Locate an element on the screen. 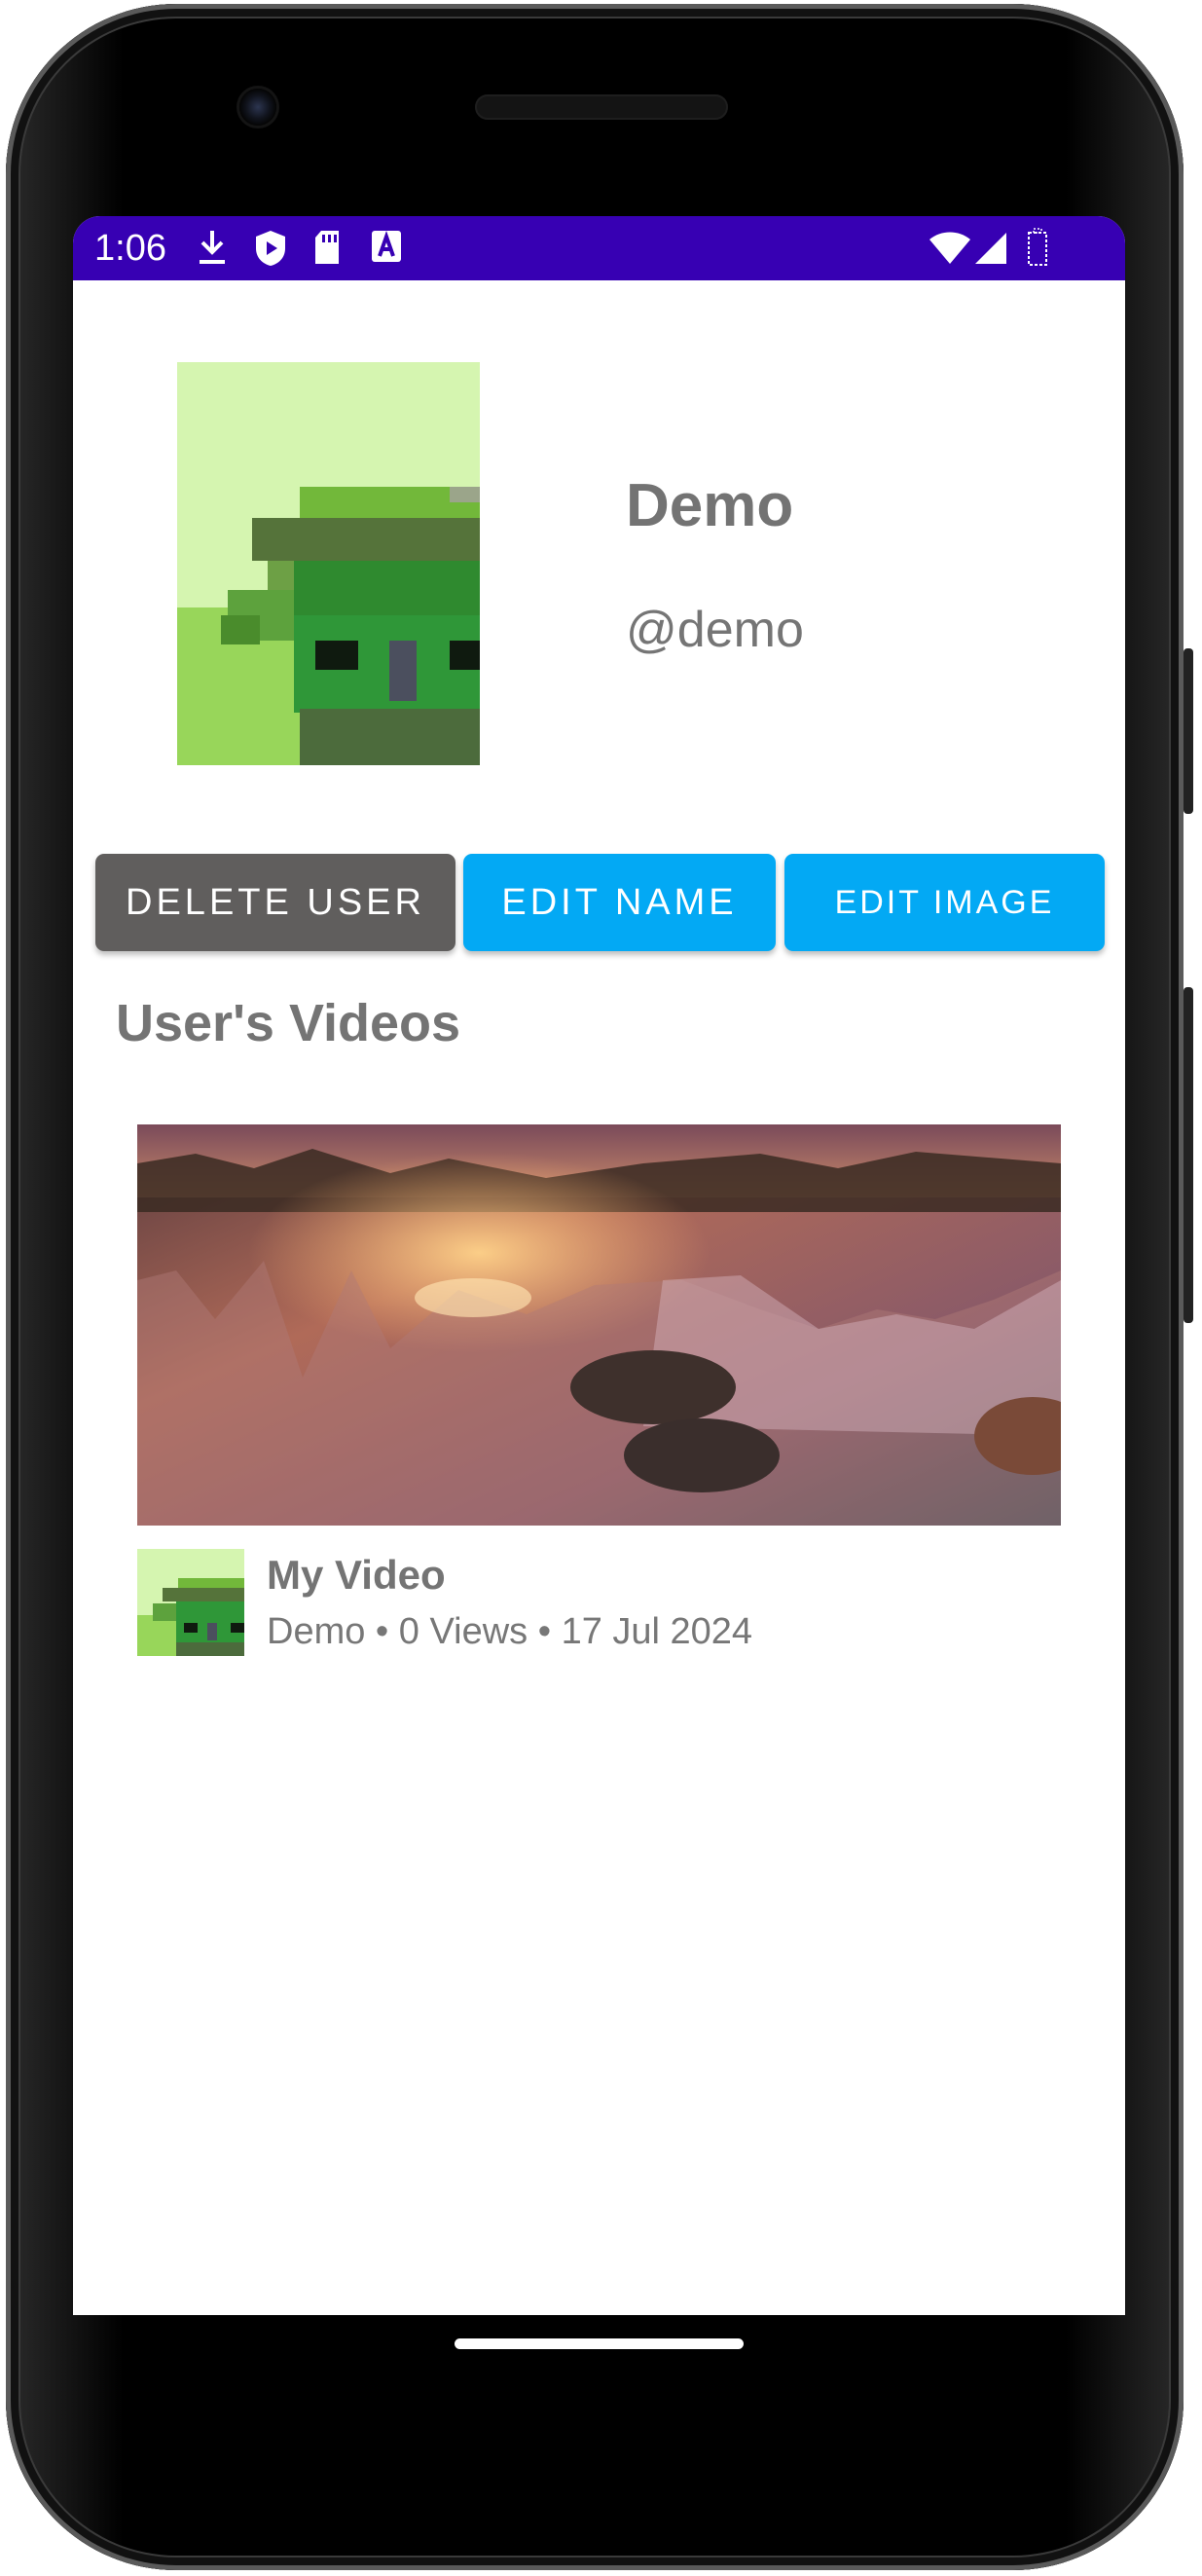 The image size is (1202, 2576). accessibility-a-icon is located at coordinates (386, 249).